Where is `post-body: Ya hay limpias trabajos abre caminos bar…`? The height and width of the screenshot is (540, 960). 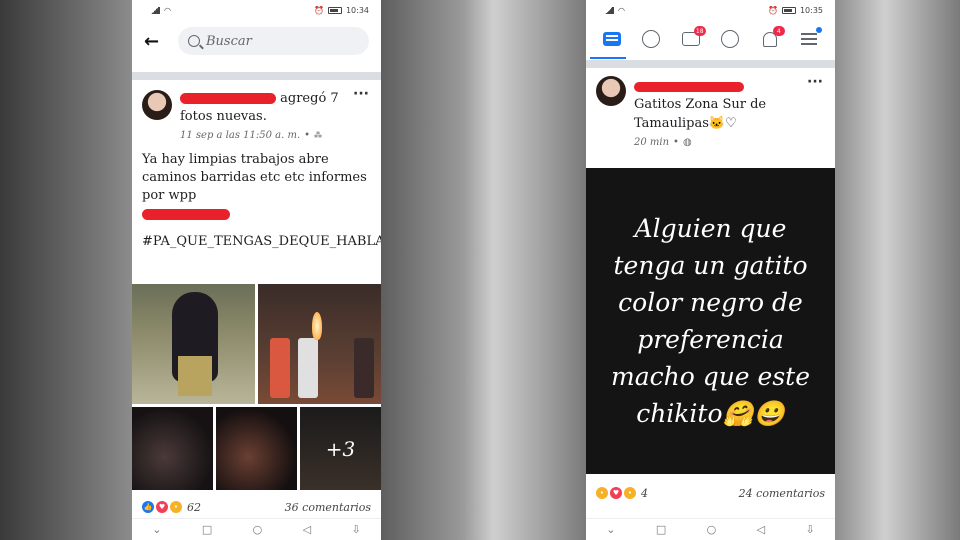 post-body: Ya hay limpias trabajos abre caminos bar… is located at coordinates (254, 177).